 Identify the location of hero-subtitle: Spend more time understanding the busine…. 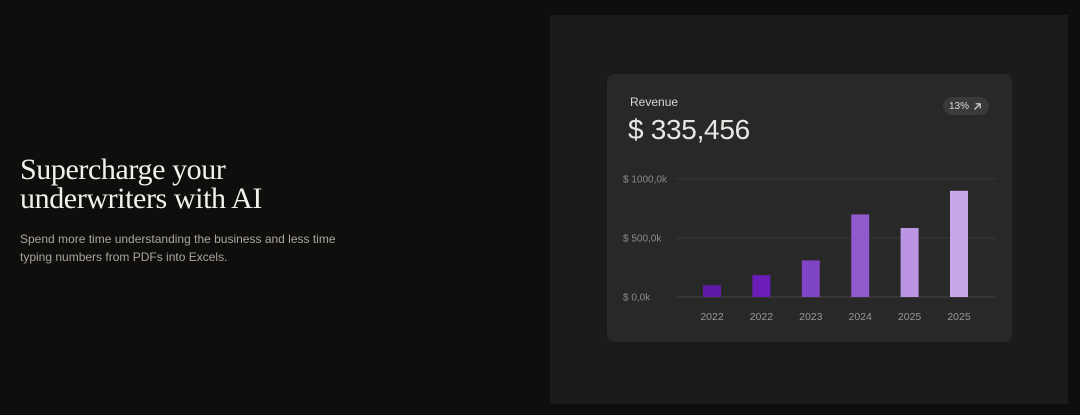
(178, 248).